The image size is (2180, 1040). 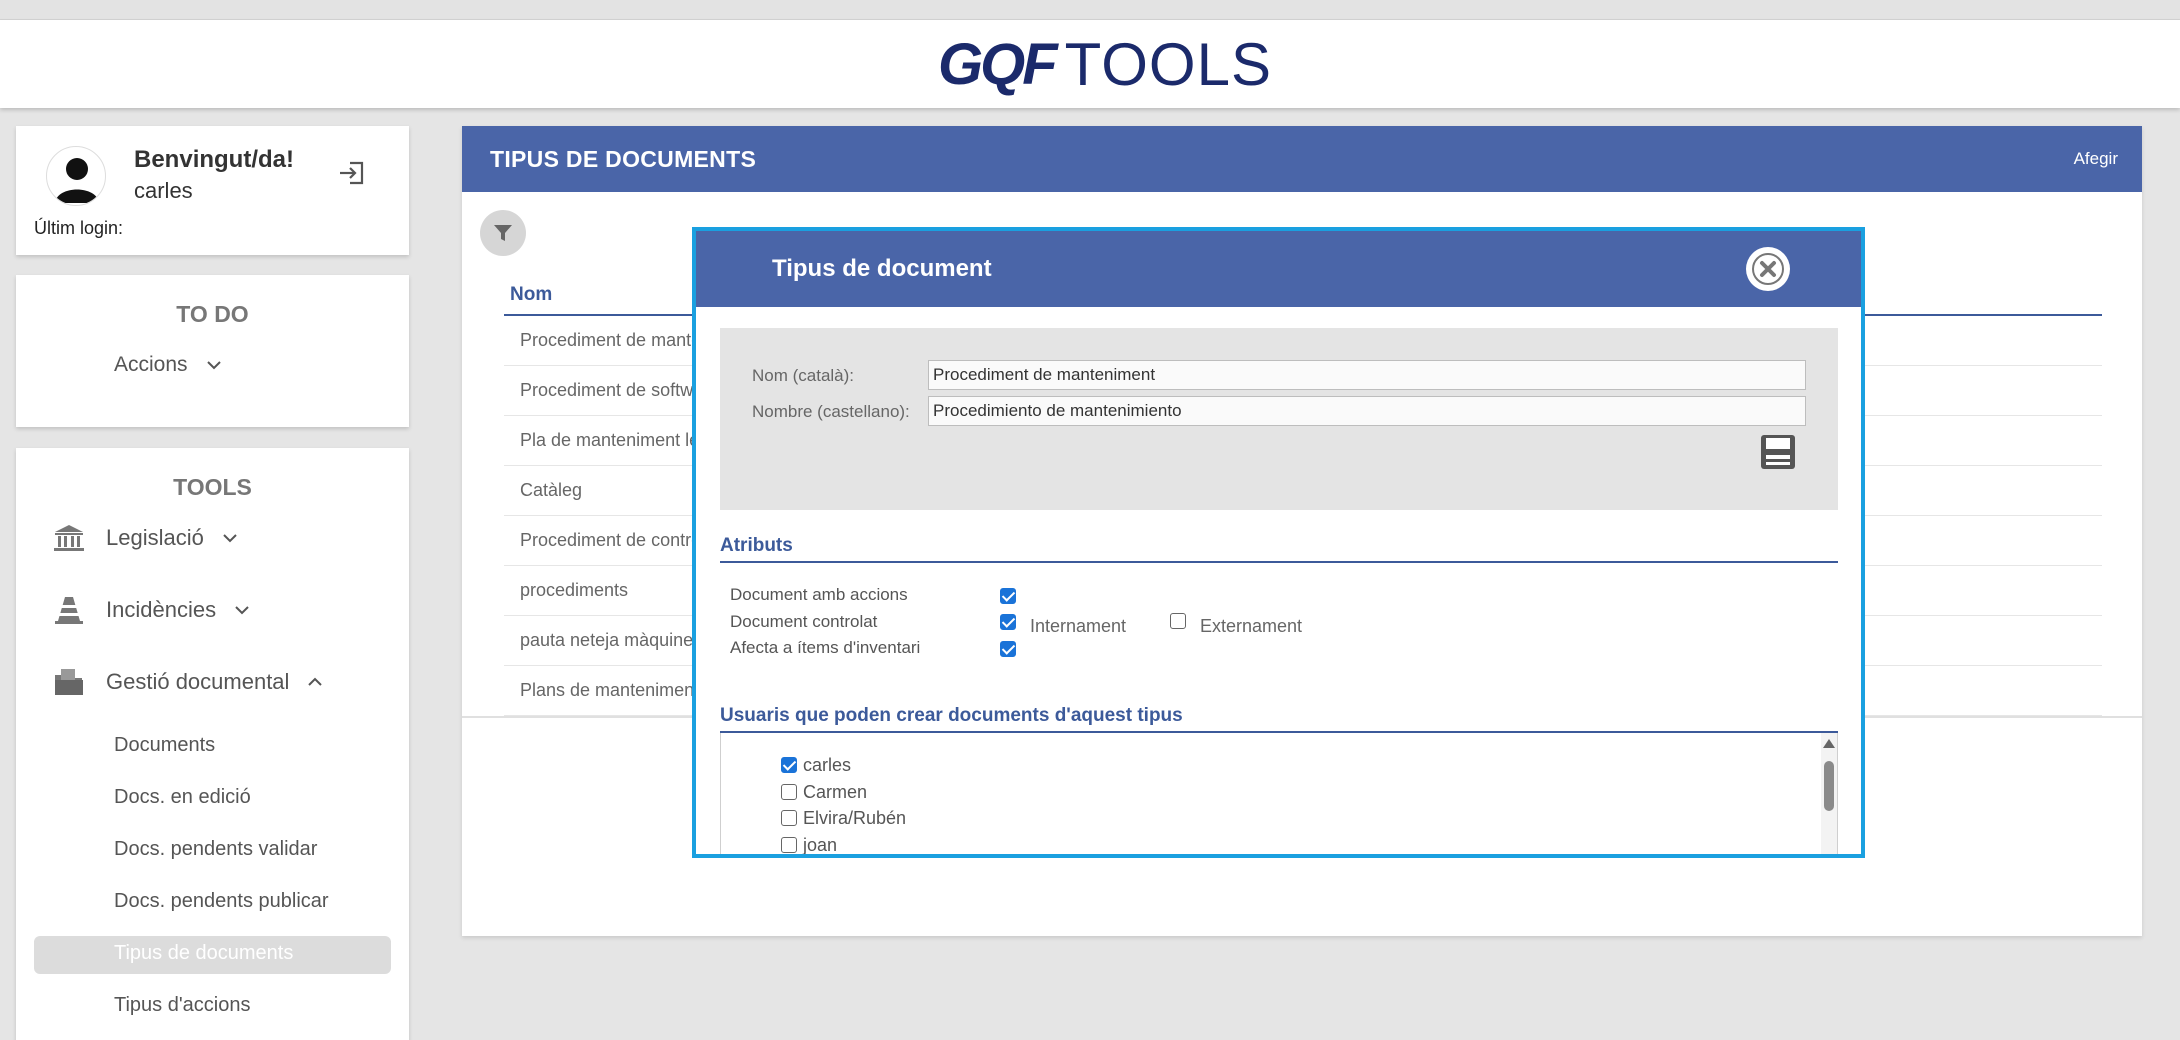 I want to click on submenu-tipus-de-documents: Tipus de documents, so click(x=203, y=953).